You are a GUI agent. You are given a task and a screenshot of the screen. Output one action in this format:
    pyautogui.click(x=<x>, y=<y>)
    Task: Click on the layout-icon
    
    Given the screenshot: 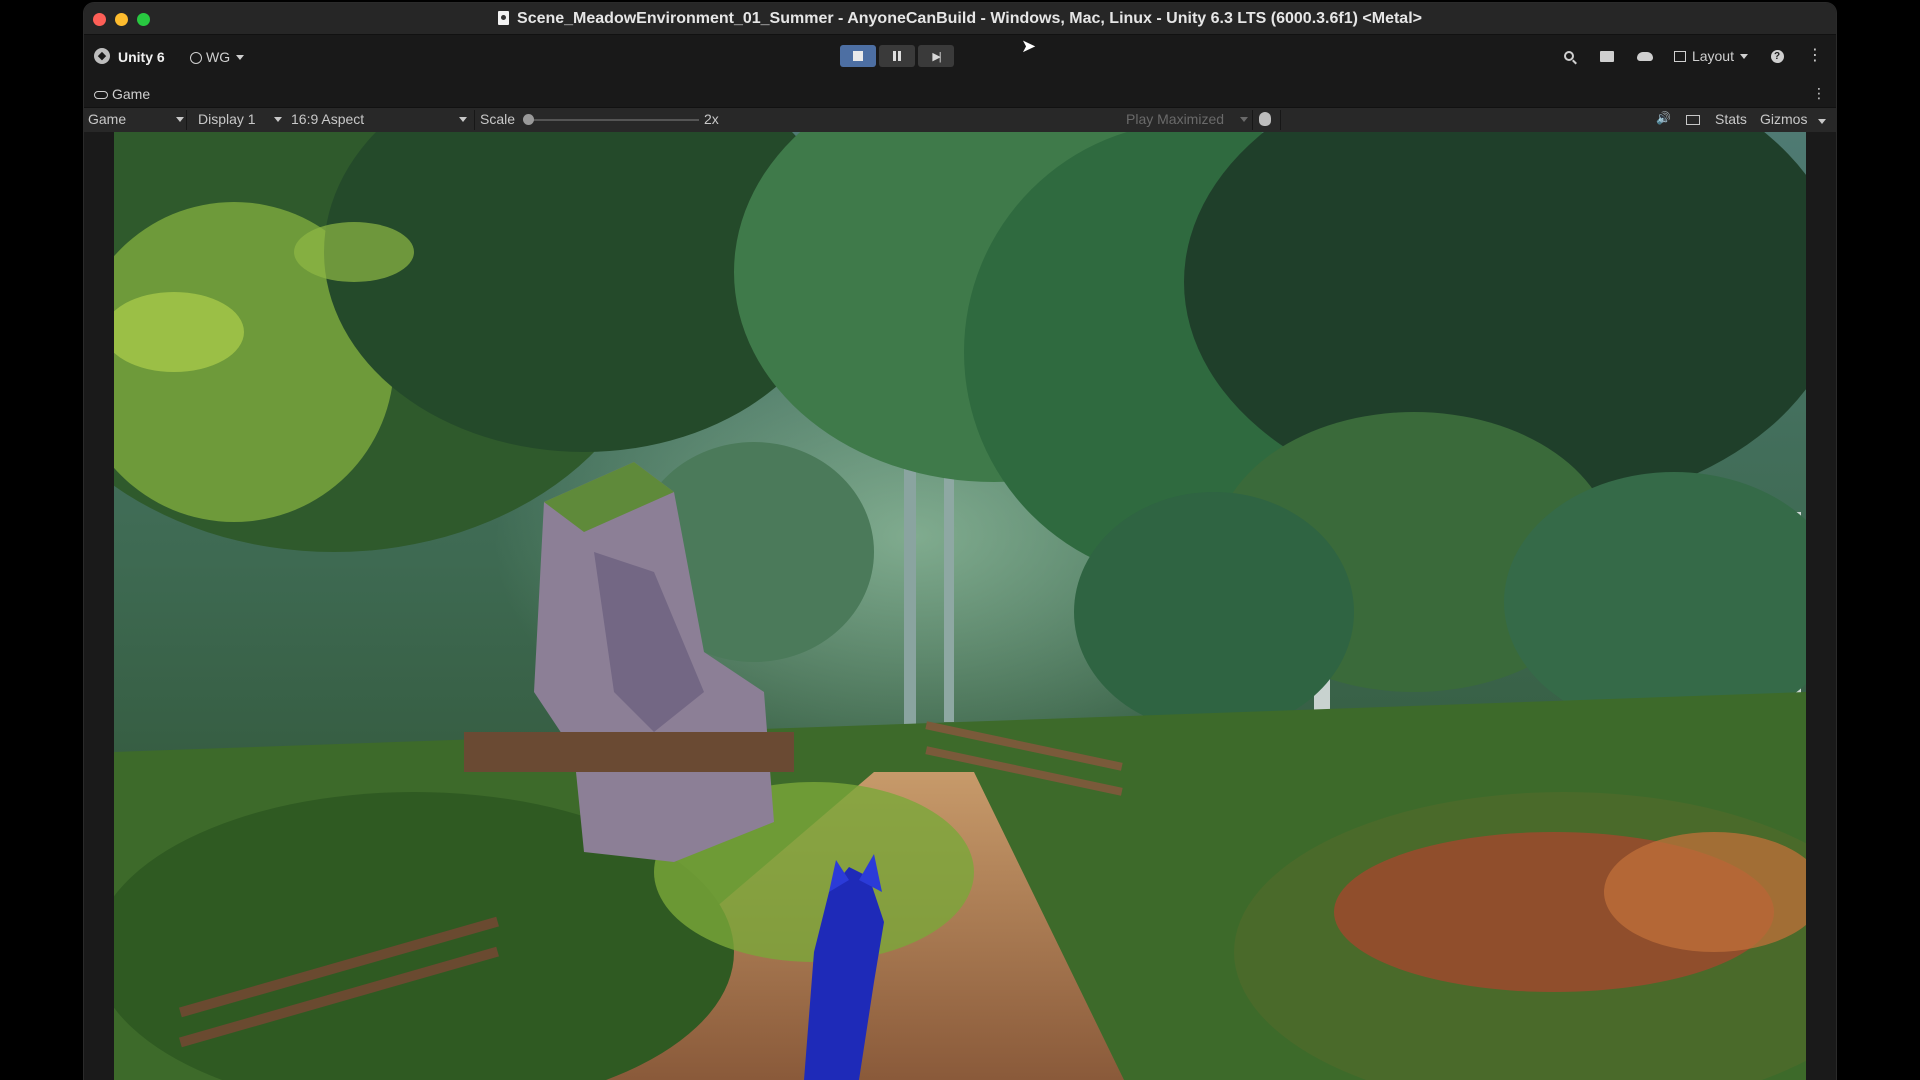 What is the action you would take?
    pyautogui.click(x=1679, y=56)
    